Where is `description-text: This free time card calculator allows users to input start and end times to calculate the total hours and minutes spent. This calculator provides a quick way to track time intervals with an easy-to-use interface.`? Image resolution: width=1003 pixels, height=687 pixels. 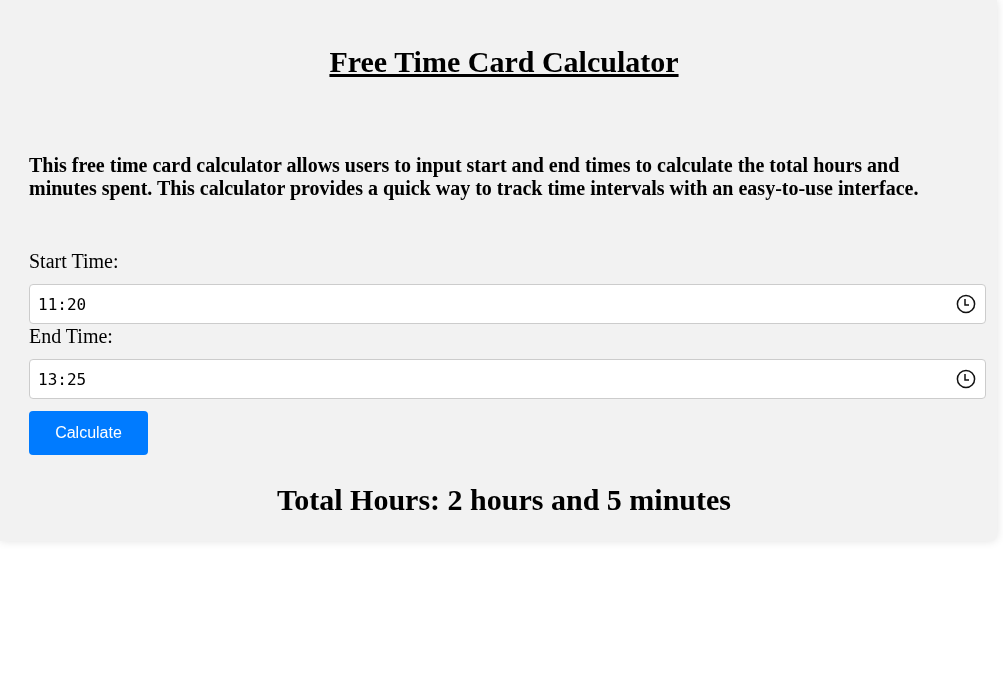 description-text: This free time card calculator allows users to input start and end times to calculate the total hours and minutes spent. This calculator provides a quick way to track time intervals with an easy-to-use interface. is located at coordinates (474, 177).